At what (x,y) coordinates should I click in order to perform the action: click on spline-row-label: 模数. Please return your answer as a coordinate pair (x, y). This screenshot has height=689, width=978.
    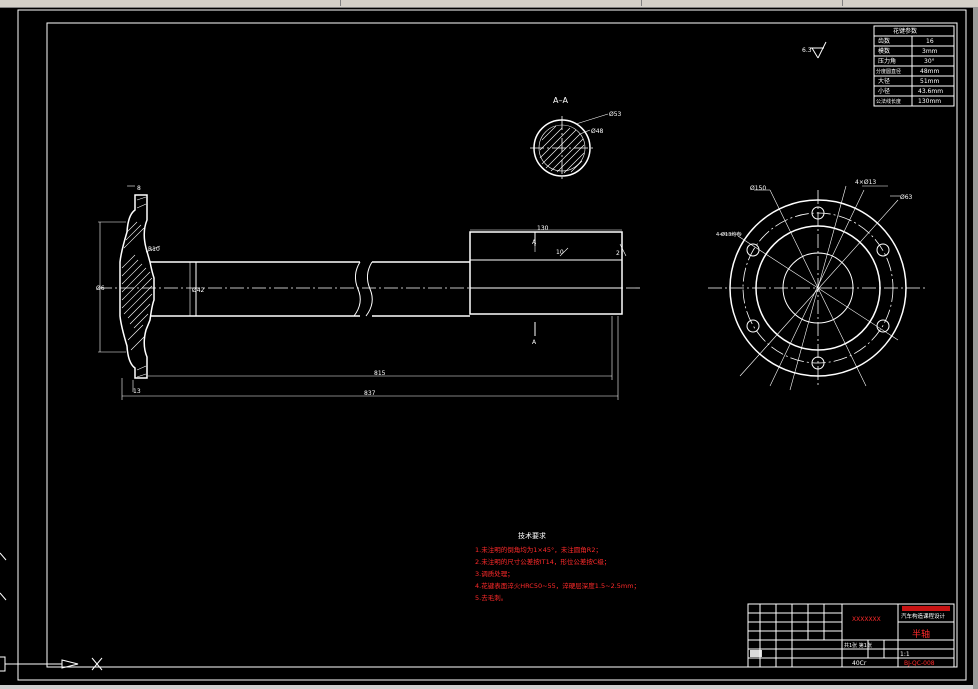
    Looking at the image, I should click on (884, 51).